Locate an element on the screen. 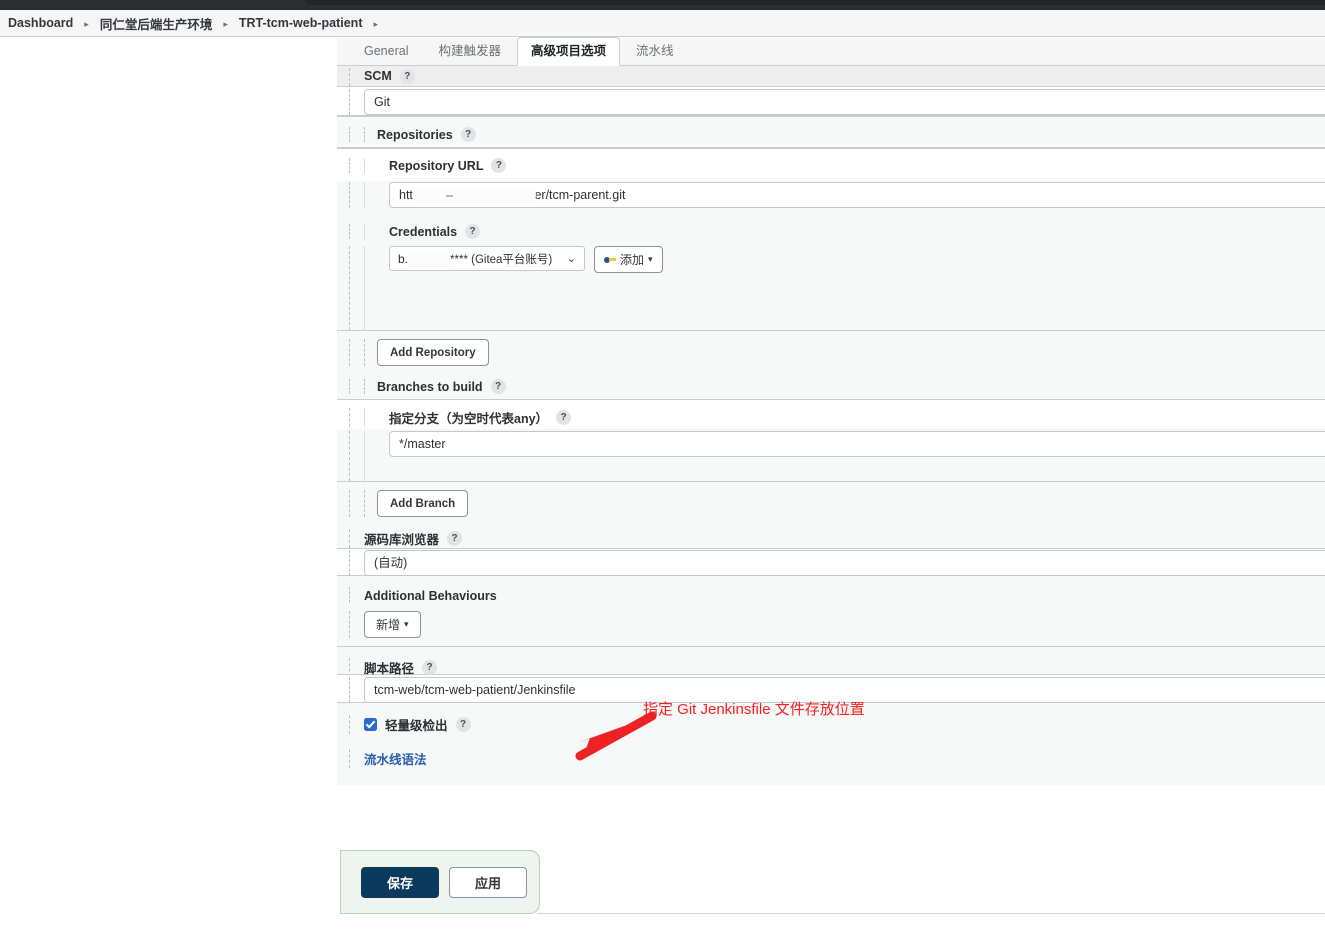 The image size is (1325, 933). add-behaviour-label: 新增 is located at coordinates (388, 625).